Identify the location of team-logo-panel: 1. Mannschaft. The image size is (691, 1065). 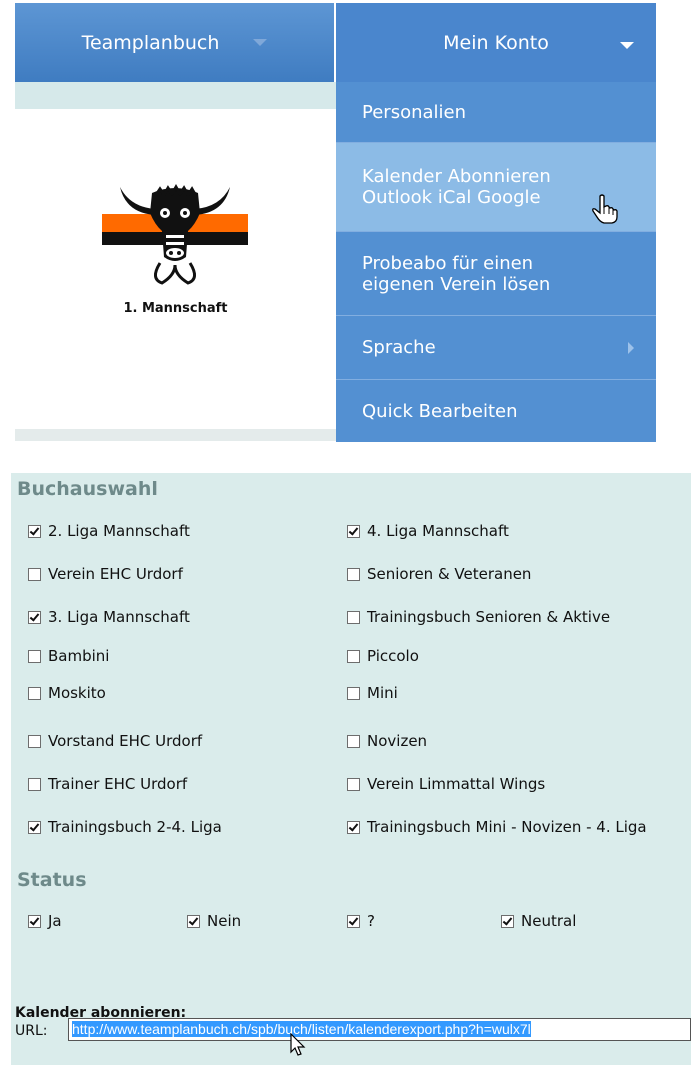
(175, 269).